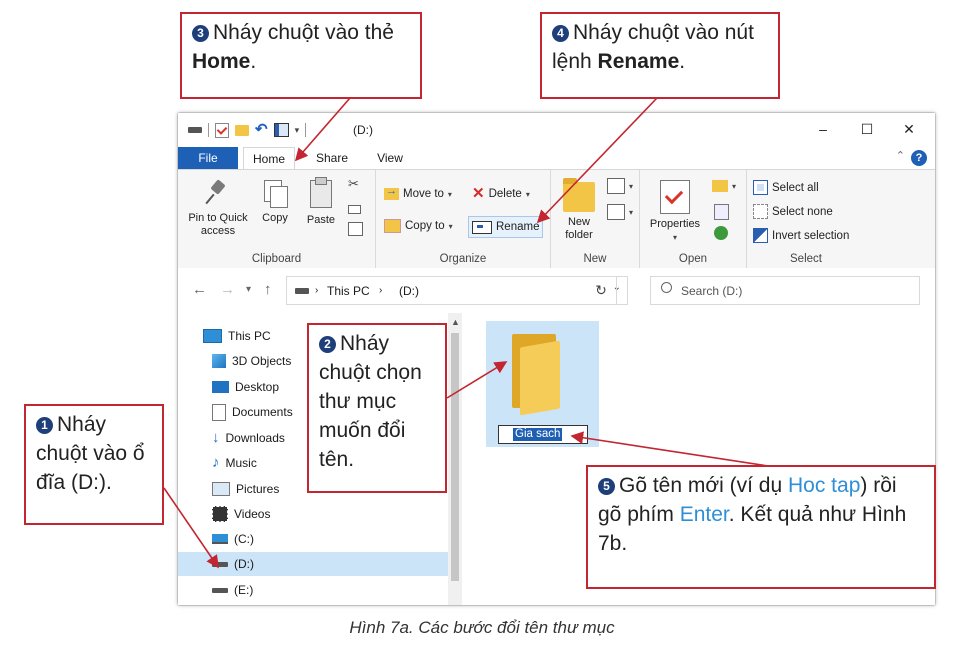 This screenshot has height=658, width=964. I want to click on step-number-badge: 1, so click(44, 425).